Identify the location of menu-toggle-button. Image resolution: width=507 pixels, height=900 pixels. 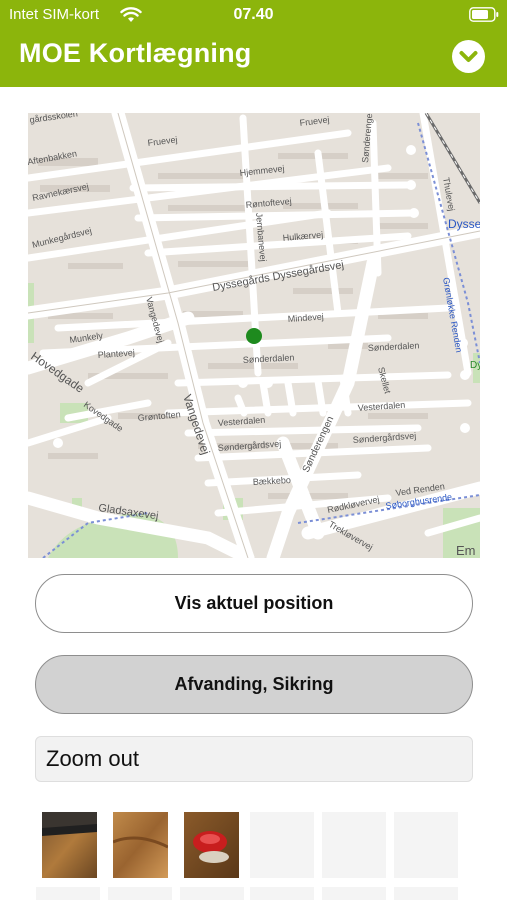
(468, 56).